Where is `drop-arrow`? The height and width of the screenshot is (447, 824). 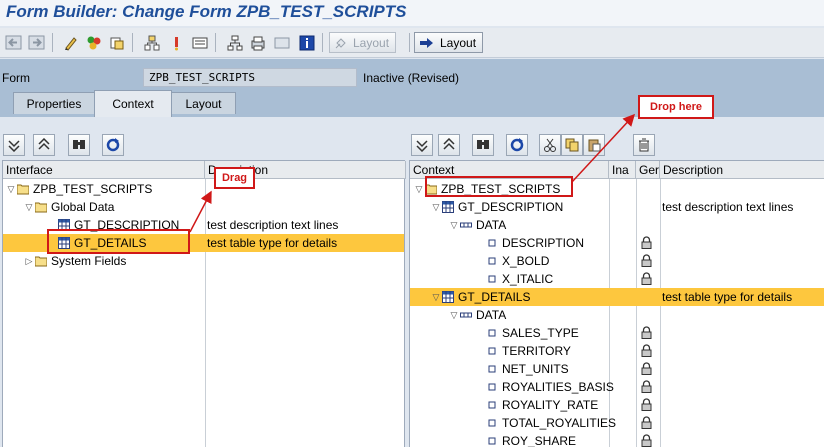 drop-arrow is located at coordinates (603, 148).